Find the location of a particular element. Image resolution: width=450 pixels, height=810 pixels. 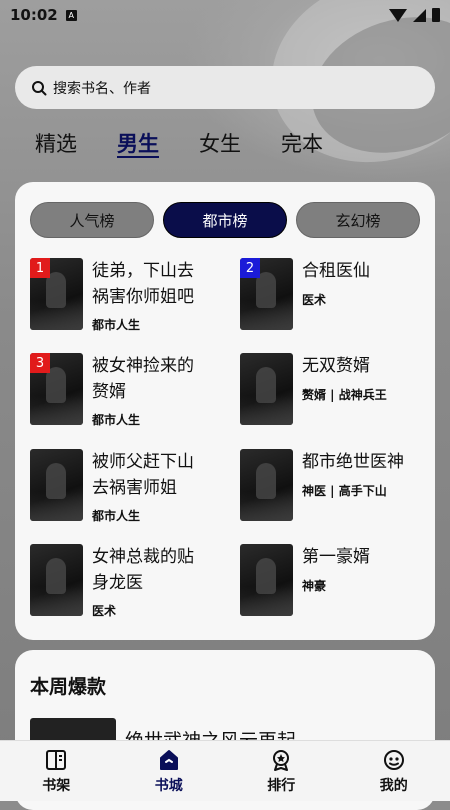

segment-fantasy: 玄幻榜 is located at coordinates (358, 220).